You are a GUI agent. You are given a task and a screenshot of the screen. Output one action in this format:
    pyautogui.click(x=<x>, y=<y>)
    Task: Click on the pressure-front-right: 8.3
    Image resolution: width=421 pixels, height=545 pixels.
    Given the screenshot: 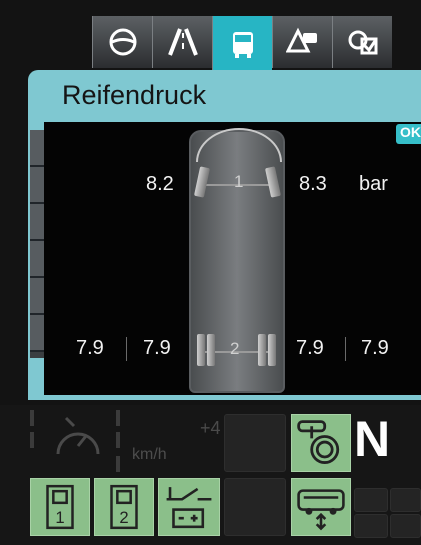 What is the action you would take?
    pyautogui.click(x=313, y=184)
    